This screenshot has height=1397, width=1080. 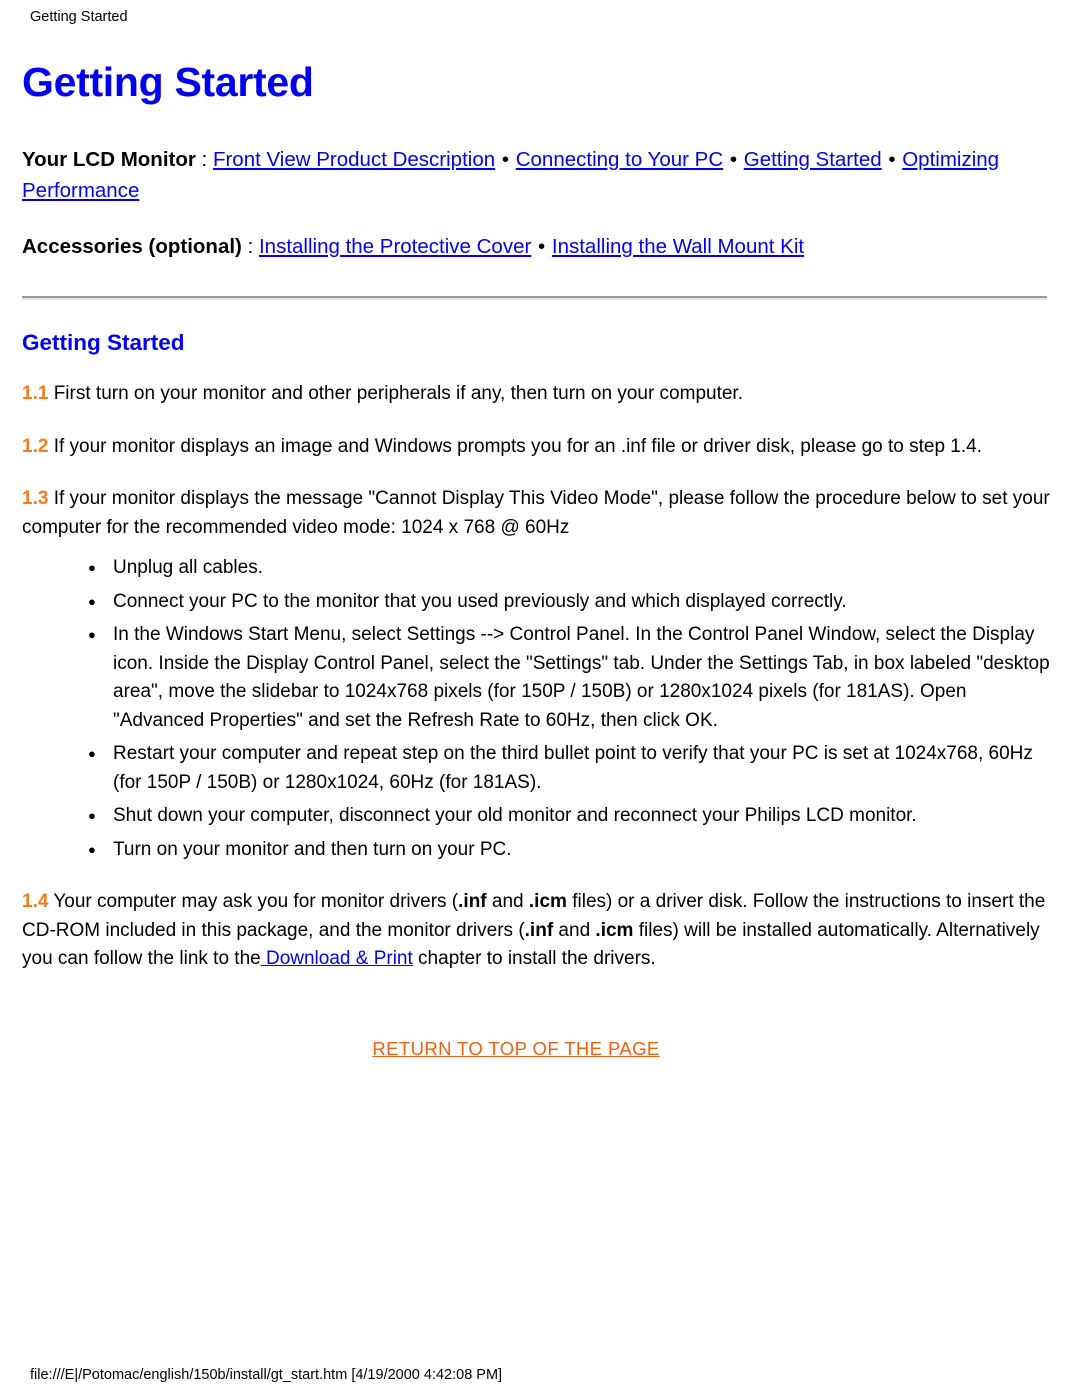 I want to click on step-1-4-part6: chapter to install the drivers., so click(x=534, y=958).